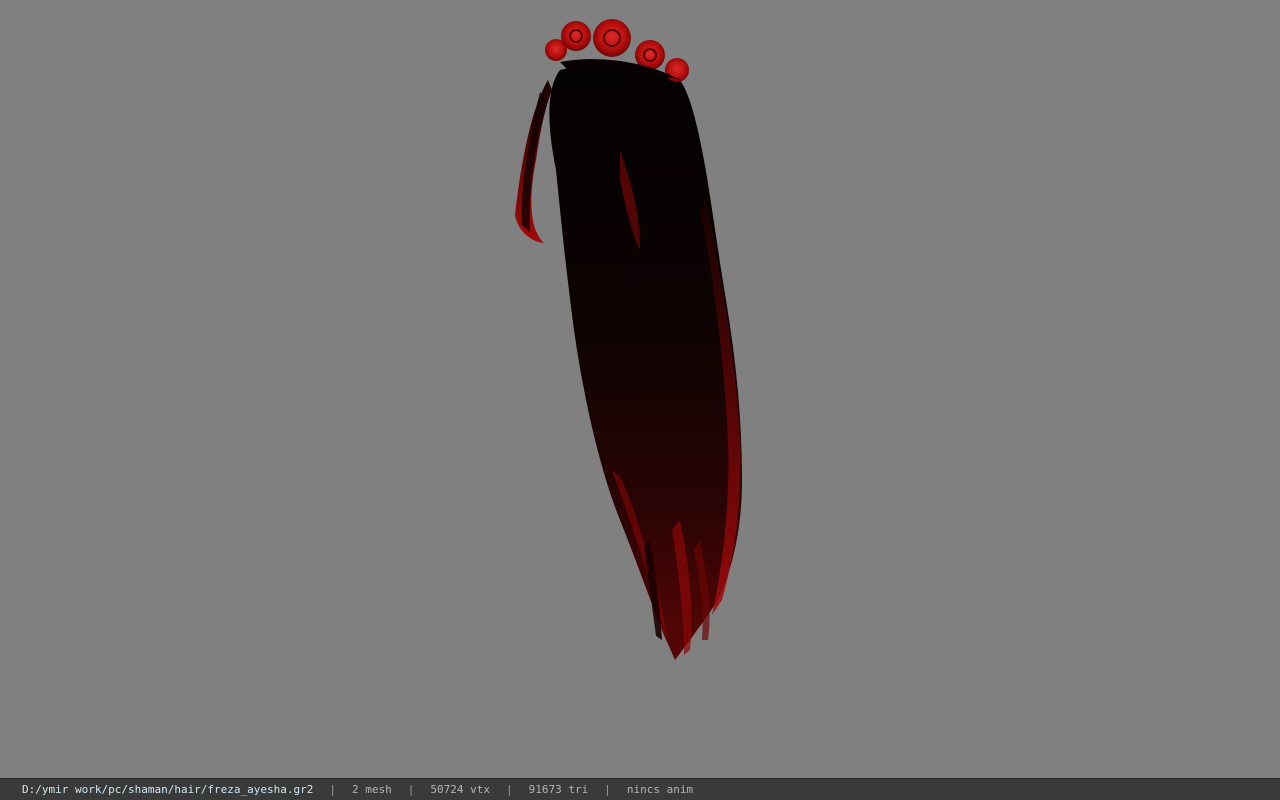 This screenshot has width=1280, height=800. Describe the element at coordinates (372, 789) in the screenshot. I see `mesh-count: 2 mesh` at that location.